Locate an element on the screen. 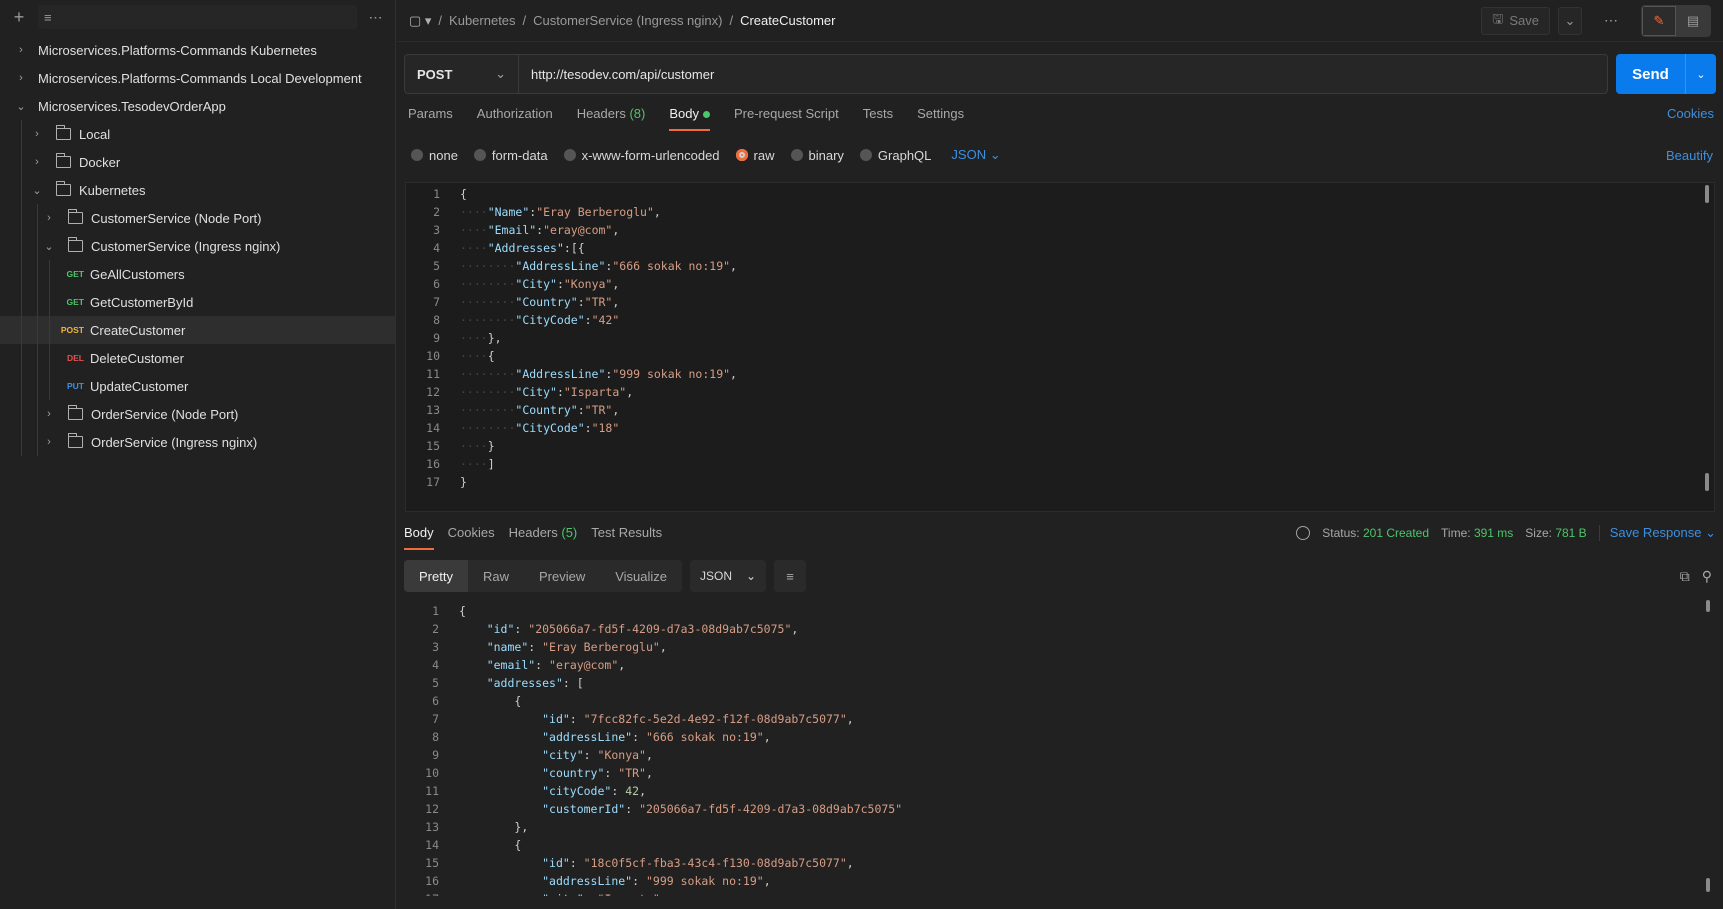 The height and width of the screenshot is (909, 1723). request-tab-icon: ▢ ▾ is located at coordinates (420, 21).